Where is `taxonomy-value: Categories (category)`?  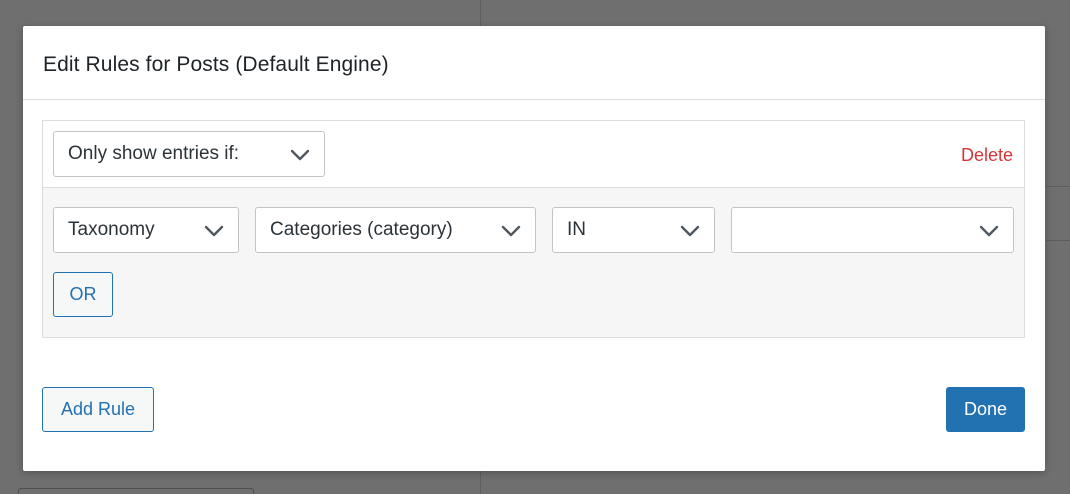
taxonomy-value: Categories (category) is located at coordinates (361, 229).